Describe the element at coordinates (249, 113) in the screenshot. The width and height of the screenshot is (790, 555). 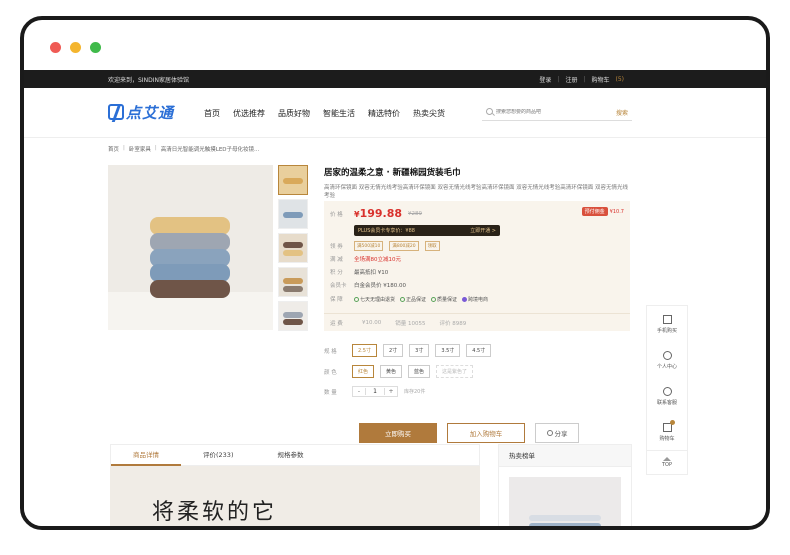
I see `nav-item-recommend: 优选推荐` at that location.